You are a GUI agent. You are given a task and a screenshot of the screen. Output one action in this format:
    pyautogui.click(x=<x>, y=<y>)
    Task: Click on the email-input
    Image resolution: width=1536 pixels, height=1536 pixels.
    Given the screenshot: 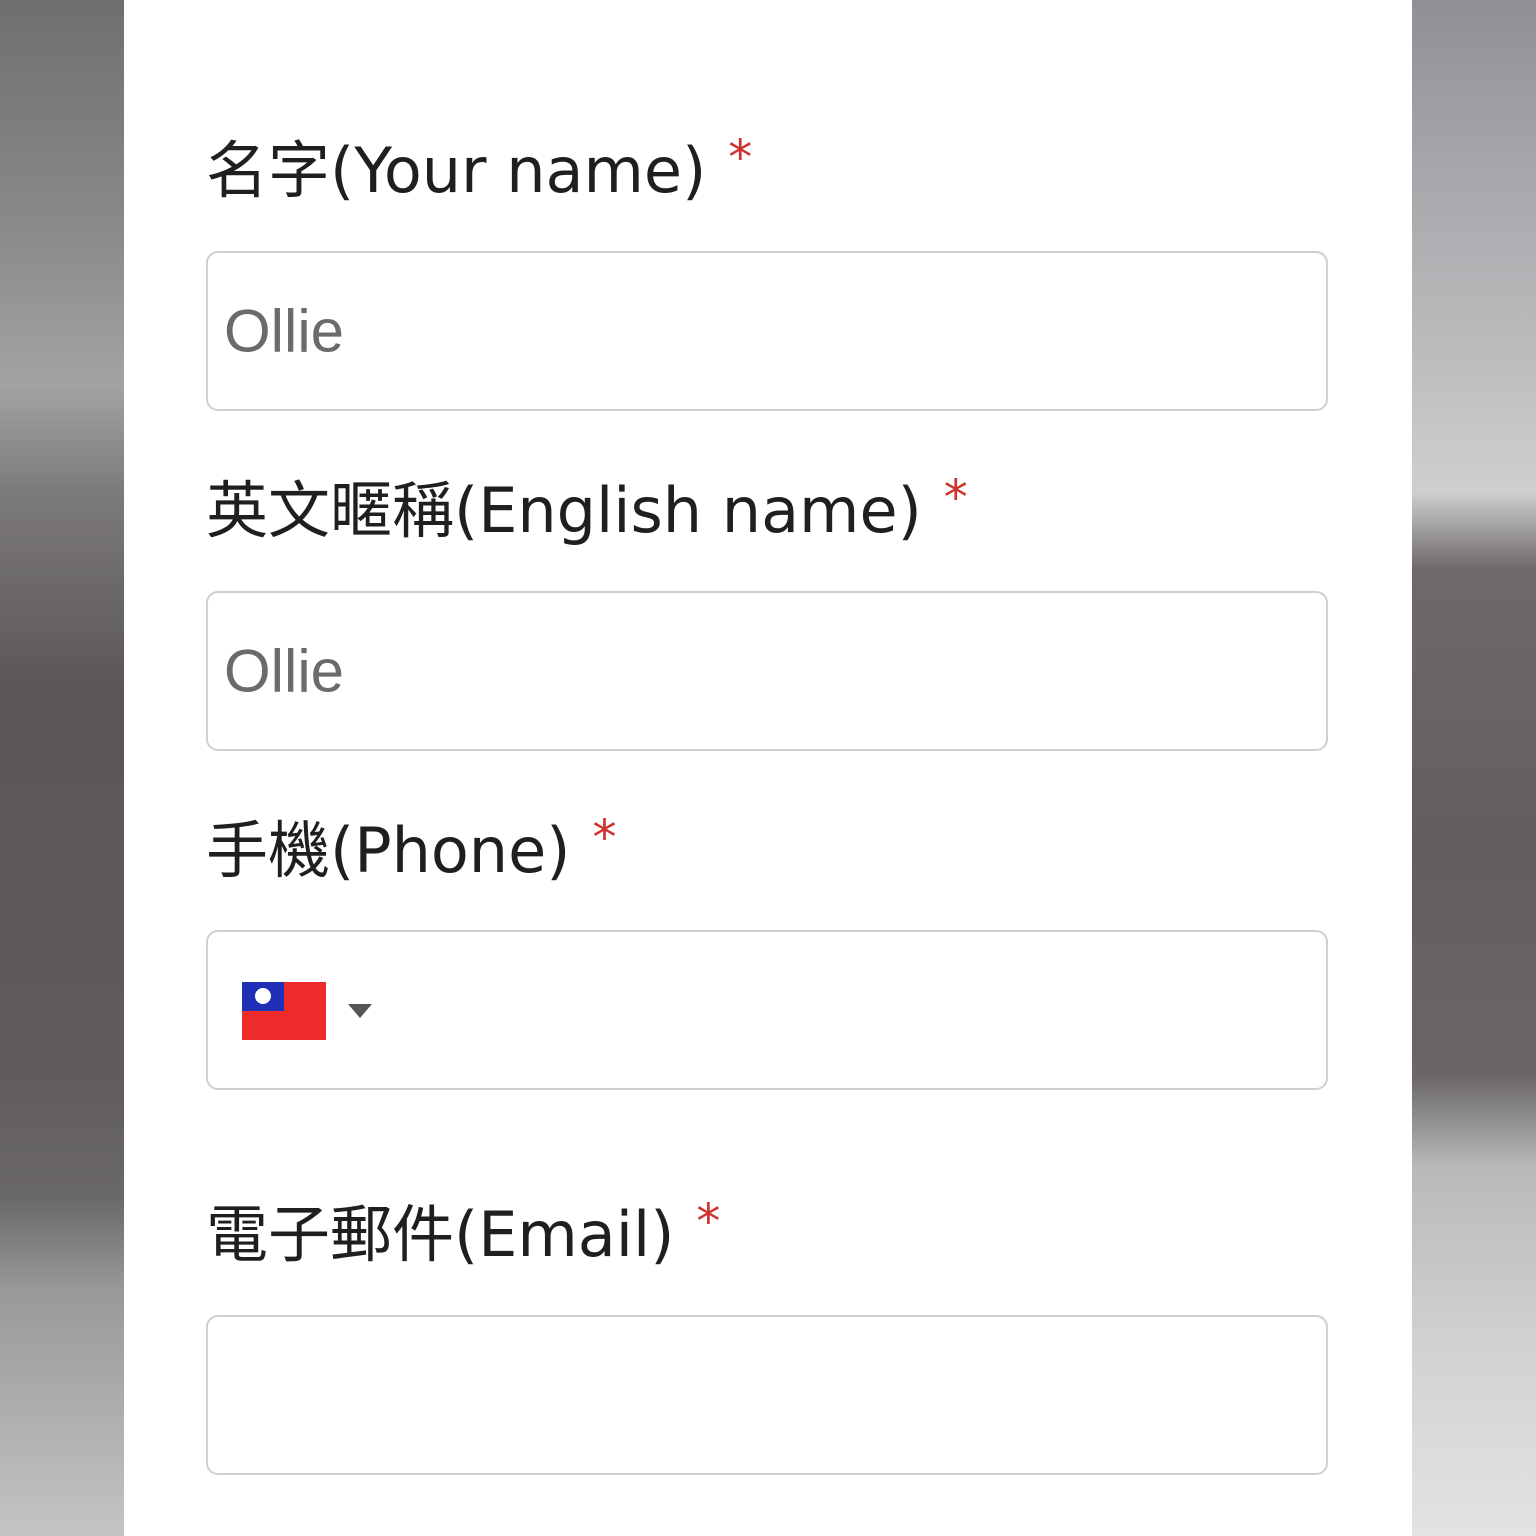 What is the action you would take?
    pyautogui.click(x=767, y=1395)
    